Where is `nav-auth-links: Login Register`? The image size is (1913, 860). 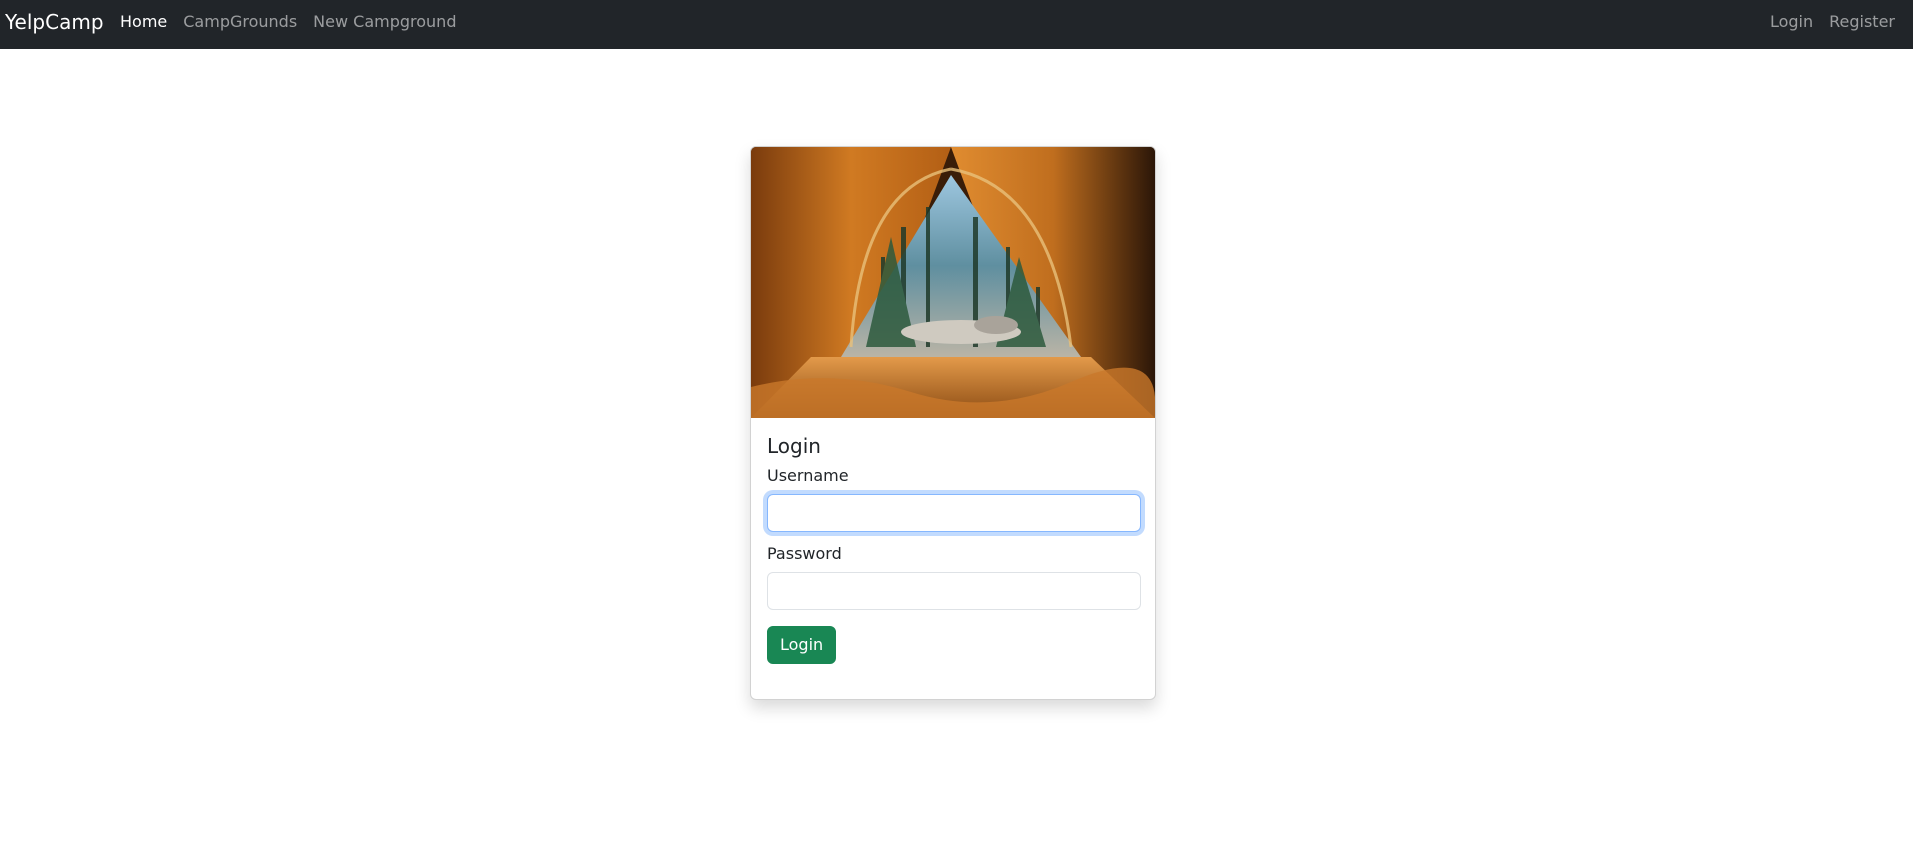 nav-auth-links: Login Register is located at coordinates (1832, 22).